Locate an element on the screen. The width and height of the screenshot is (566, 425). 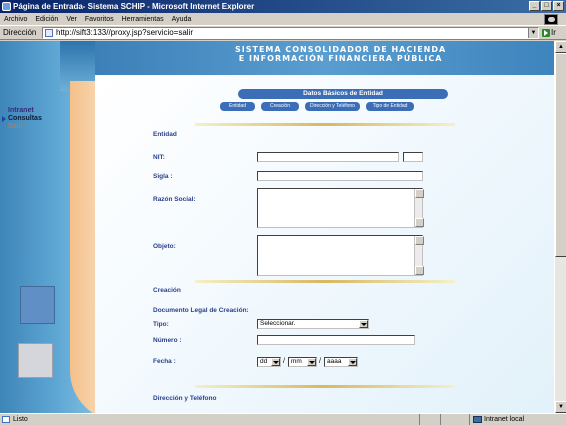
address-dropdown-icon: ▼ is located at coordinates (533, 33).